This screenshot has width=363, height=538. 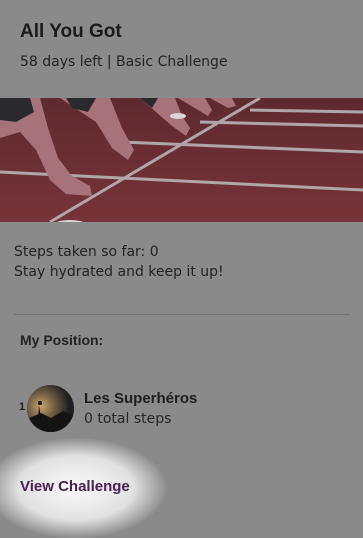 I want to click on challenge-meta: 58 days left | Basic Challenge, so click(x=124, y=62).